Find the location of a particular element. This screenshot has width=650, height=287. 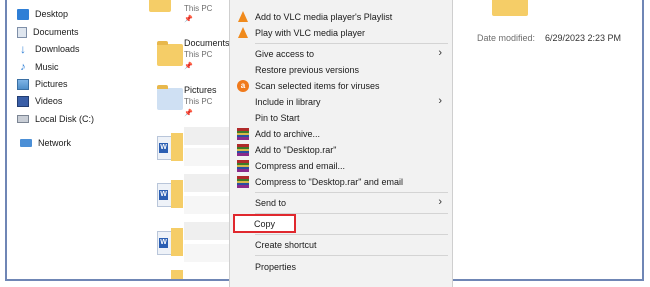

menu-item-label: Include in library is located at coordinates (288, 102).